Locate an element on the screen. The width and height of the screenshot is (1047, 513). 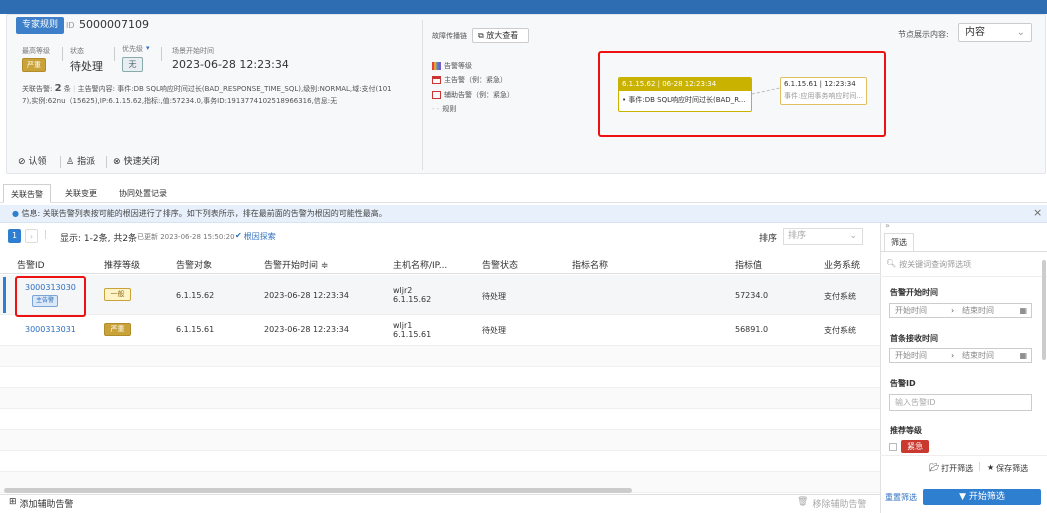
save-filter-button: ★ 保存筛选 is located at coordinates (1007, 468).